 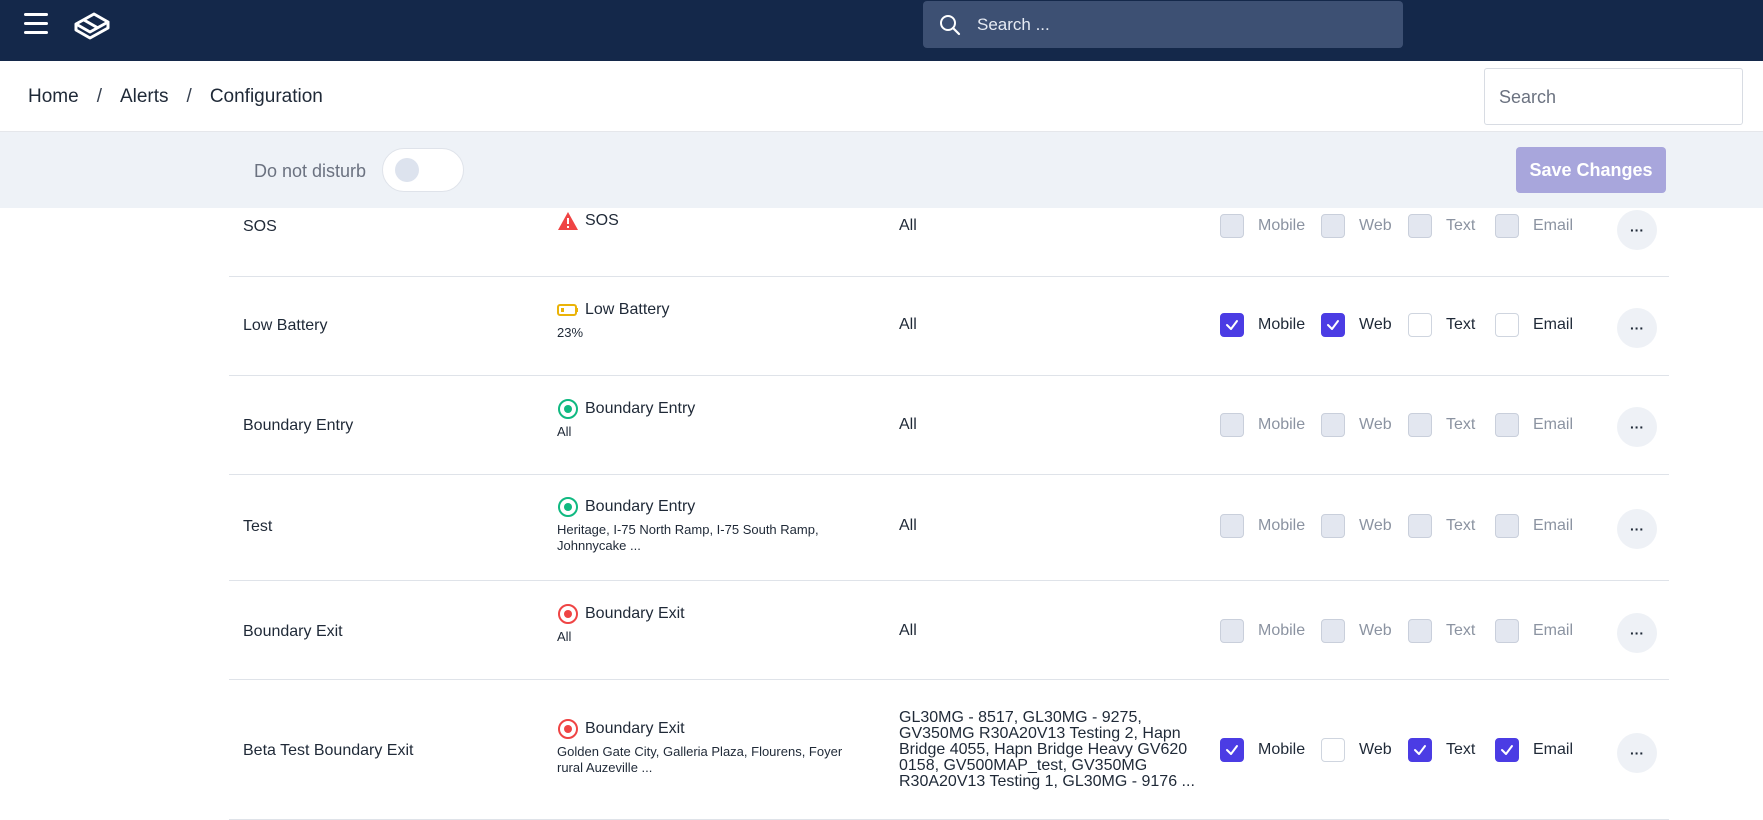 What do you see at coordinates (707, 507) in the screenshot?
I see `alert-type-title: Boundary Entry` at bounding box center [707, 507].